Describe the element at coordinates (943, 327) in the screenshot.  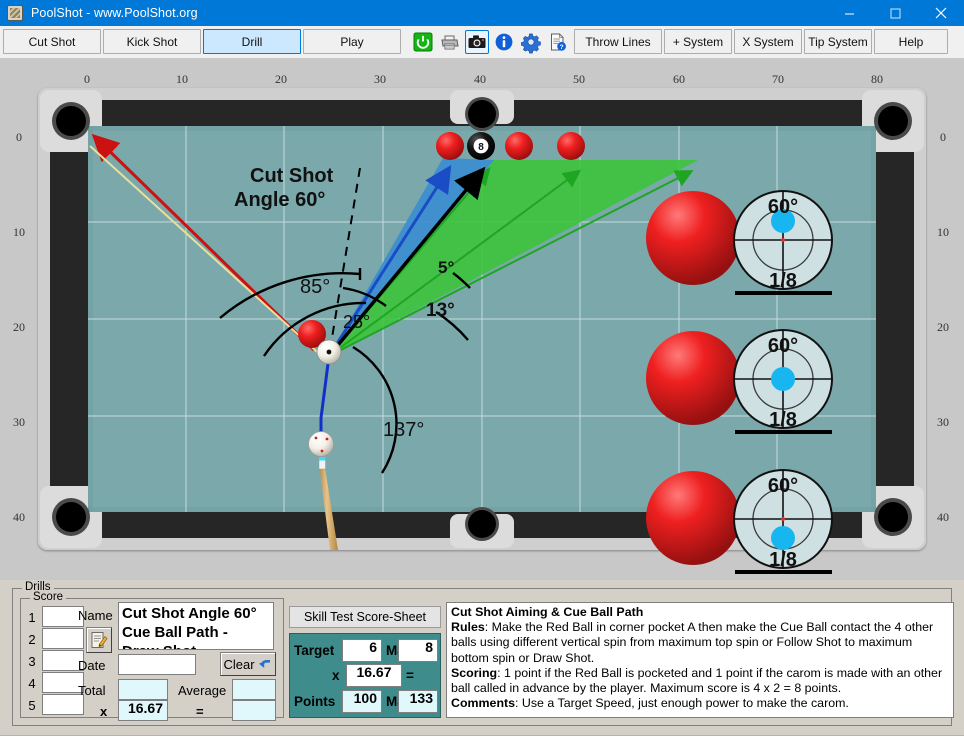
I see `ruler-right-20: 20` at that location.